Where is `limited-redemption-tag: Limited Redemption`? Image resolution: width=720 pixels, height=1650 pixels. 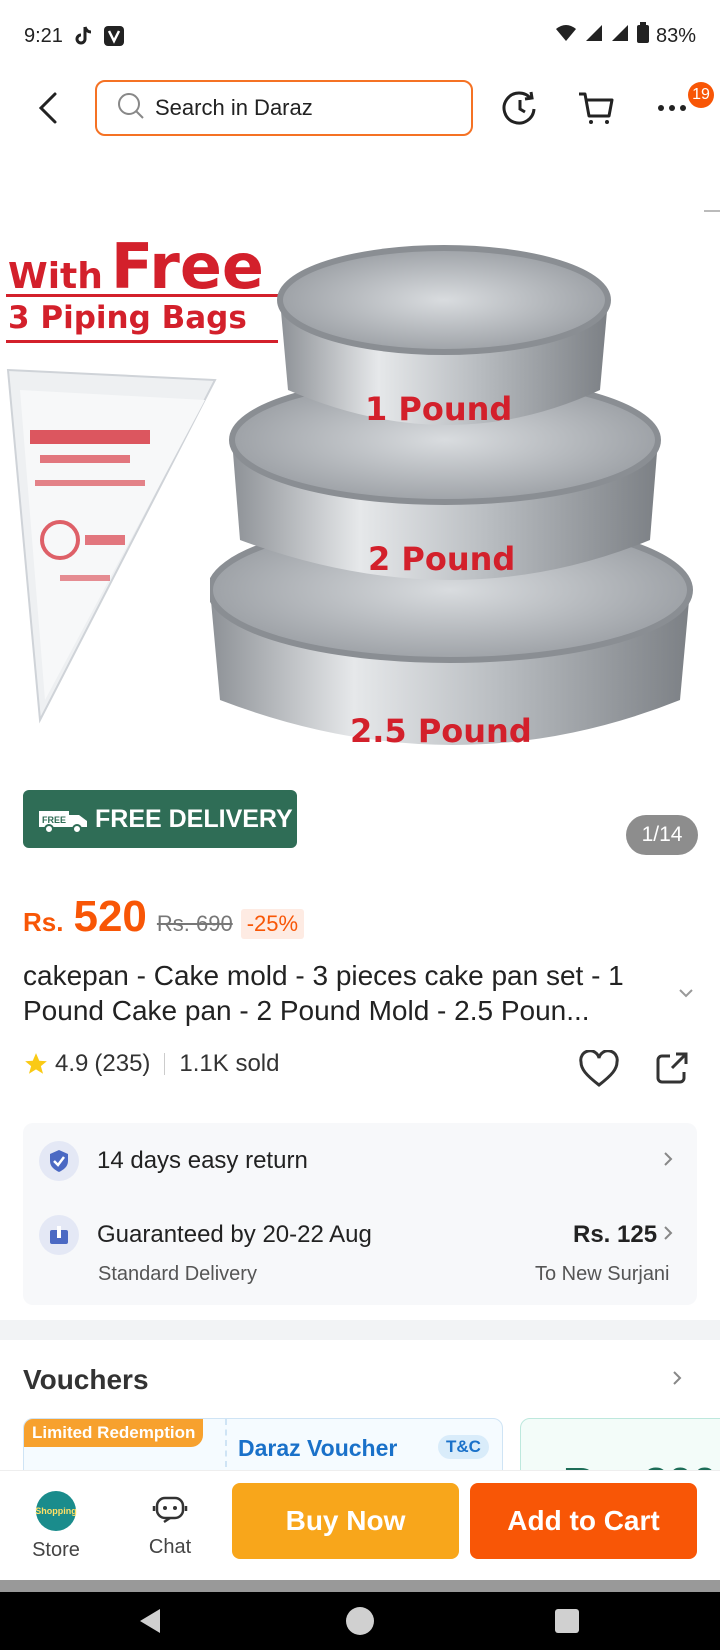
limited-redemption-tag: Limited Redemption is located at coordinates (114, 1433).